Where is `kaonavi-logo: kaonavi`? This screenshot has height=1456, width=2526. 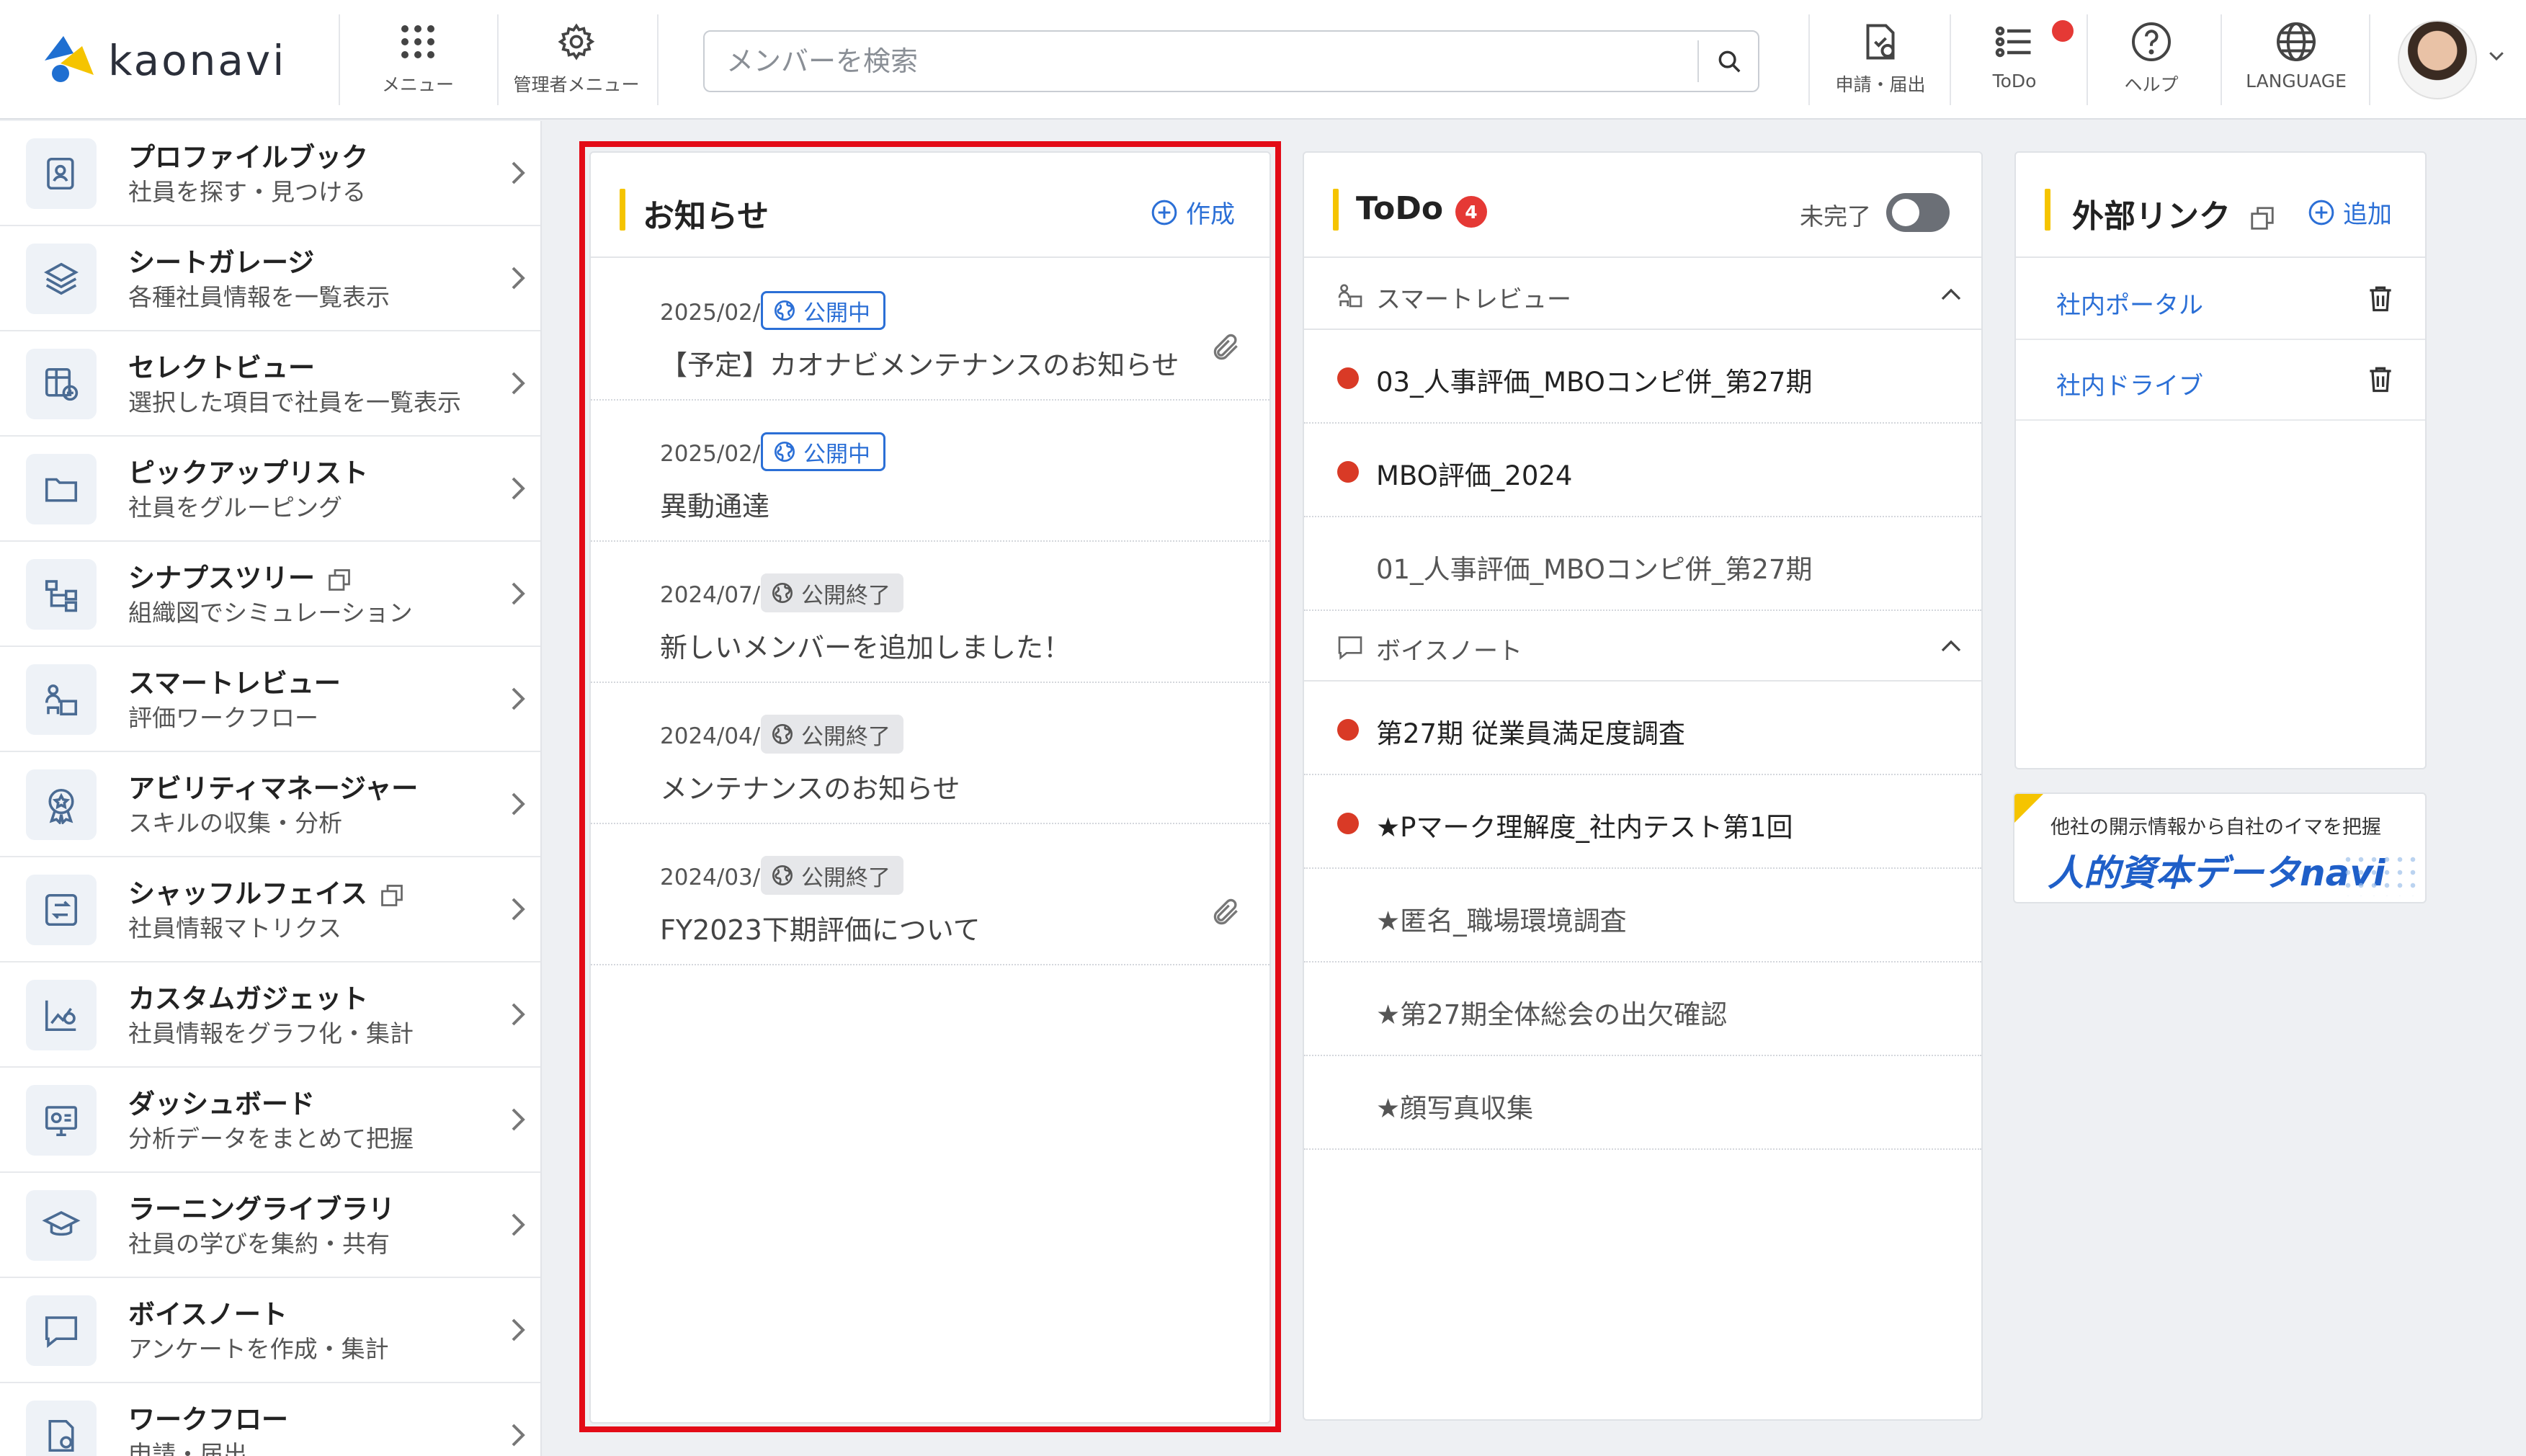
kaonavi-logo: kaonavi is located at coordinates (162, 60).